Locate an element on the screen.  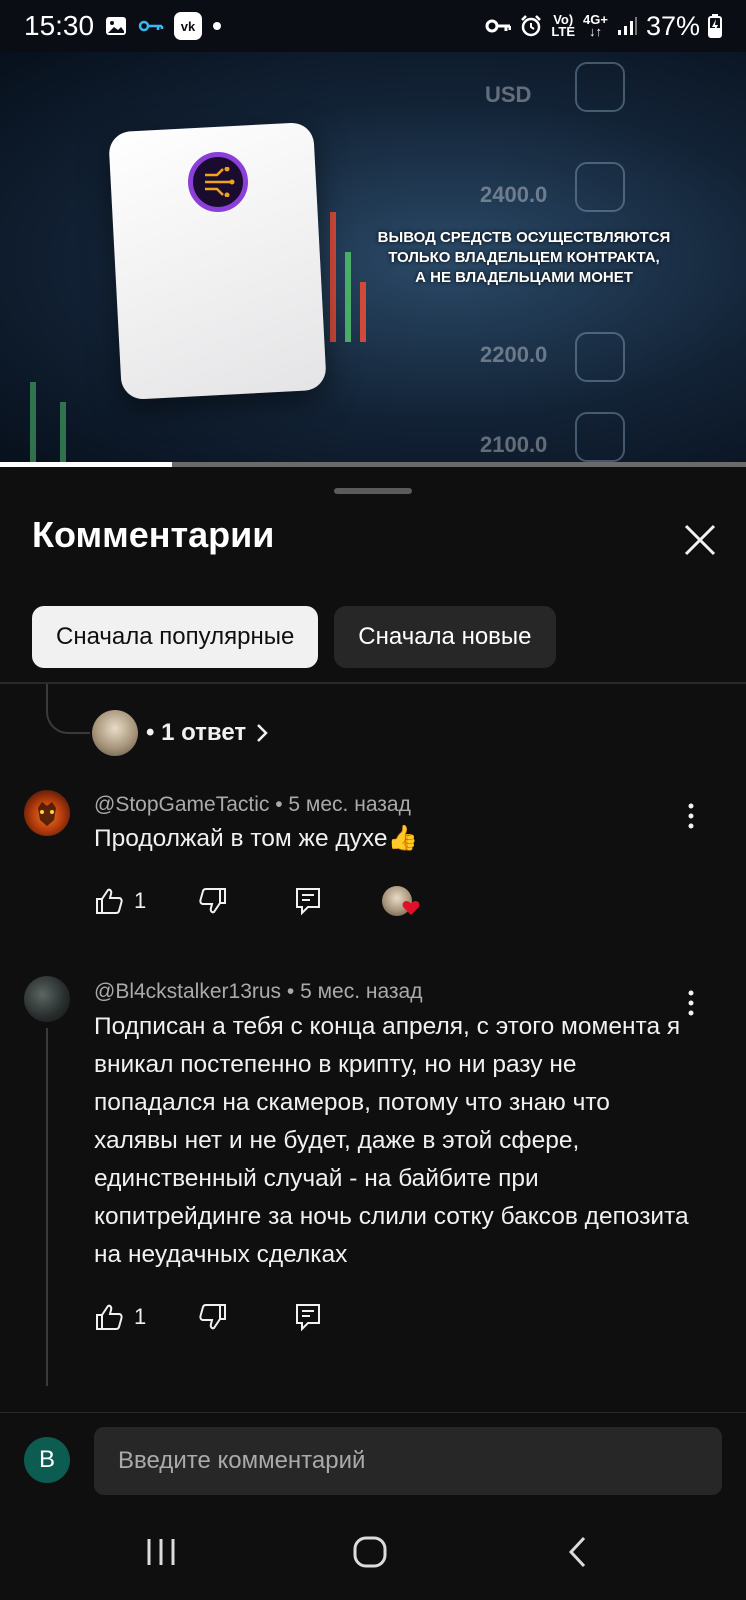
comment-meta: @StopGameTactic • 5 мес. назад is located at coordinates (252, 804).